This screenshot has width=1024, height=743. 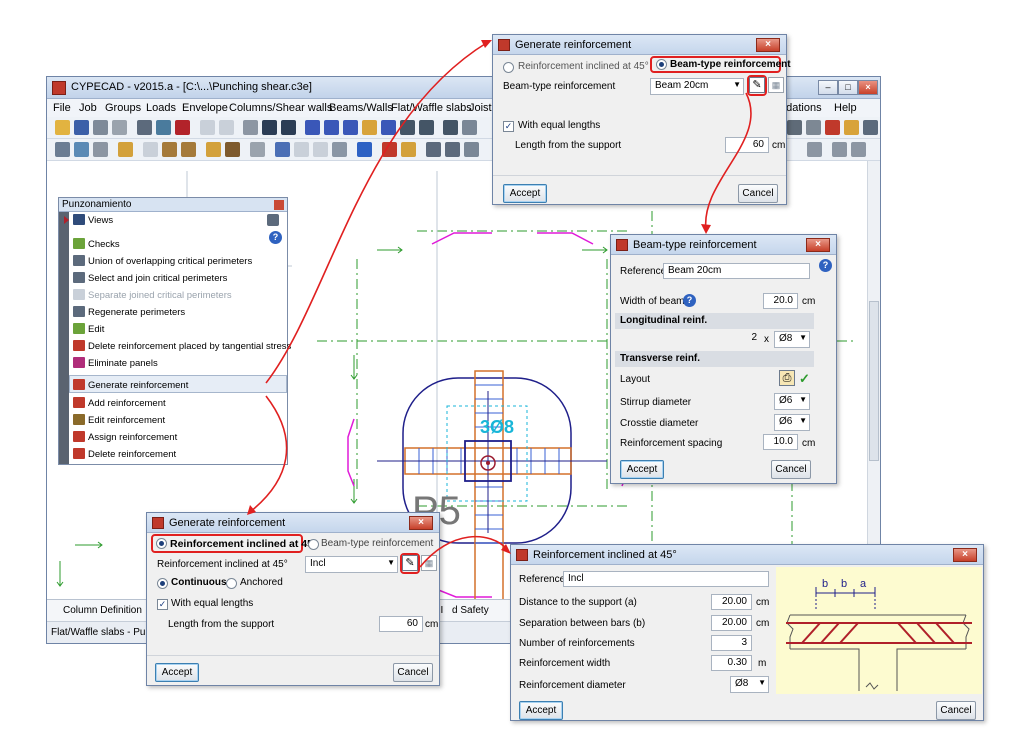 I want to click on long-count: 2, so click(x=750, y=339).